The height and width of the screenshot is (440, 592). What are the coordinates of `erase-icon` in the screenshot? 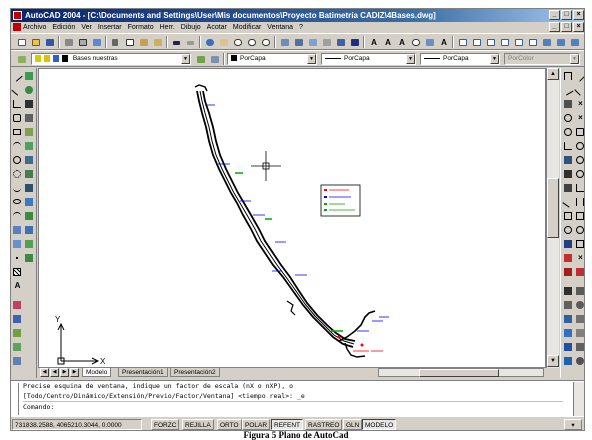 It's located at (17, 305).